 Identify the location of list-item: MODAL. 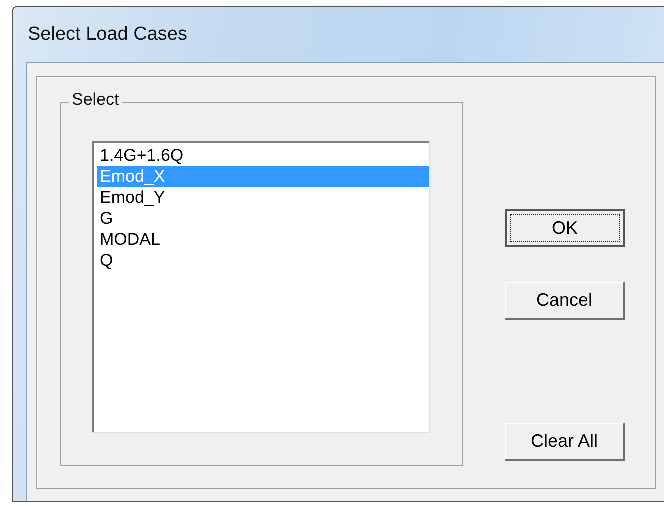
(263, 239).